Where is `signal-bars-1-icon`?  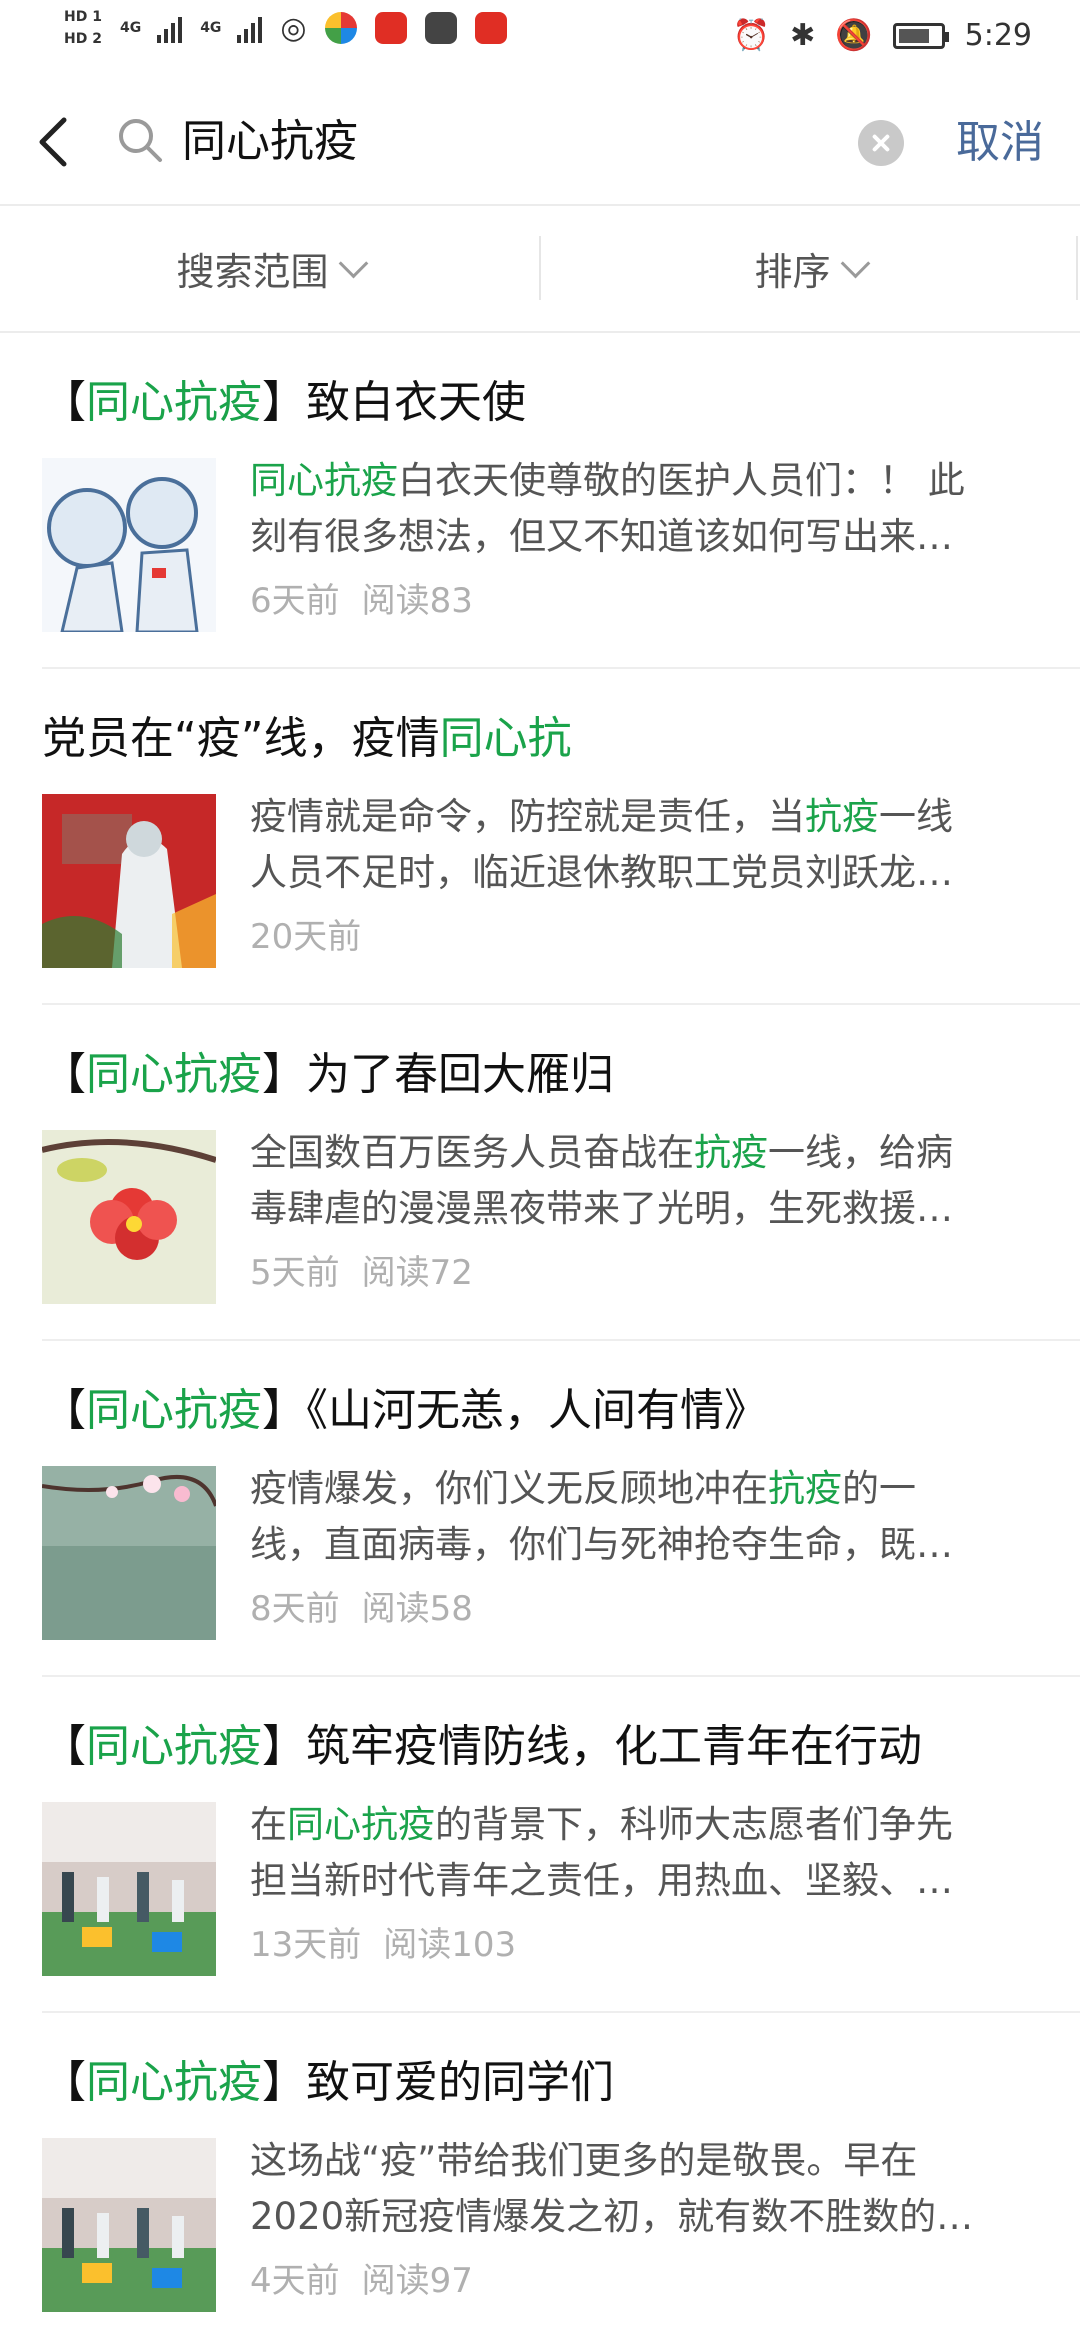
signal-bars-1-icon is located at coordinates (170, 28).